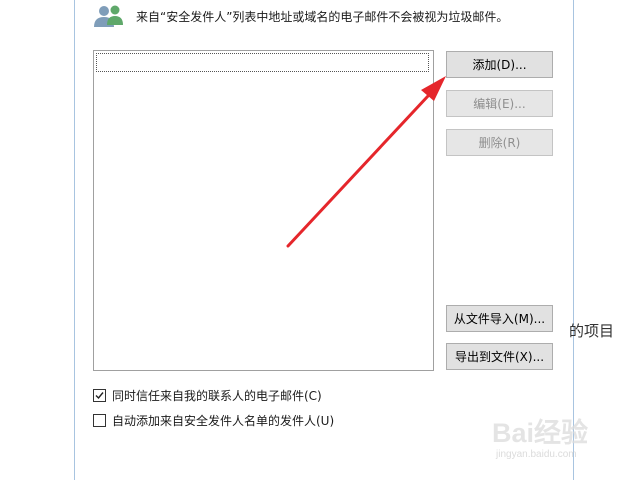  Describe the element at coordinates (499, 142) in the screenshot. I see `delete-button: 删除(R)` at that location.